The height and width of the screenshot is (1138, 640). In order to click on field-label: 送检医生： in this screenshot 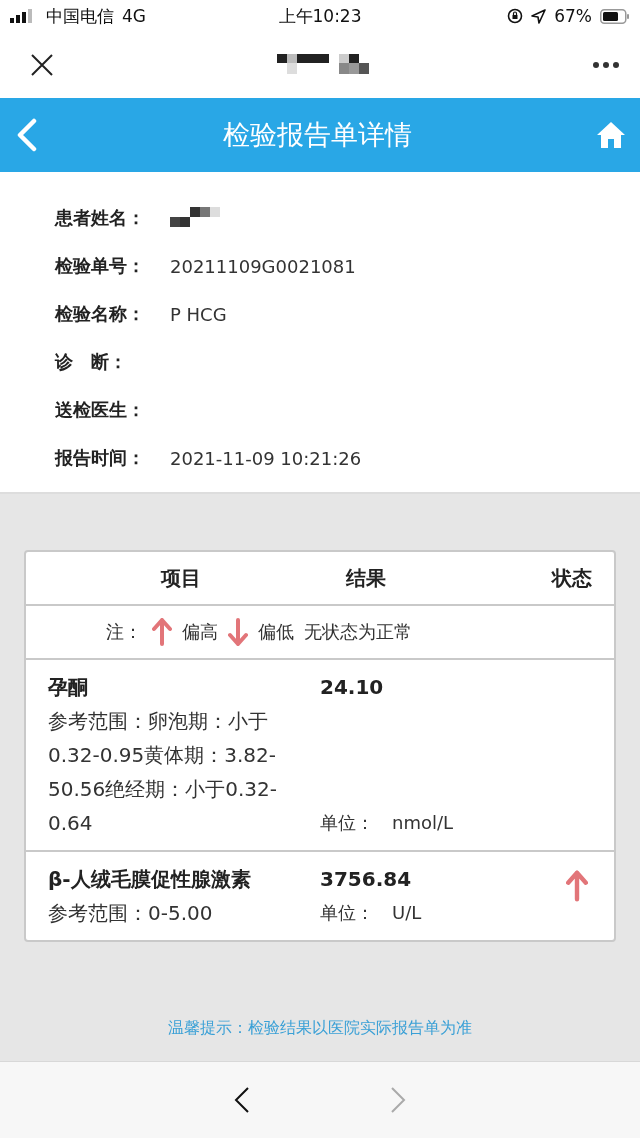, I will do `click(100, 410)`.